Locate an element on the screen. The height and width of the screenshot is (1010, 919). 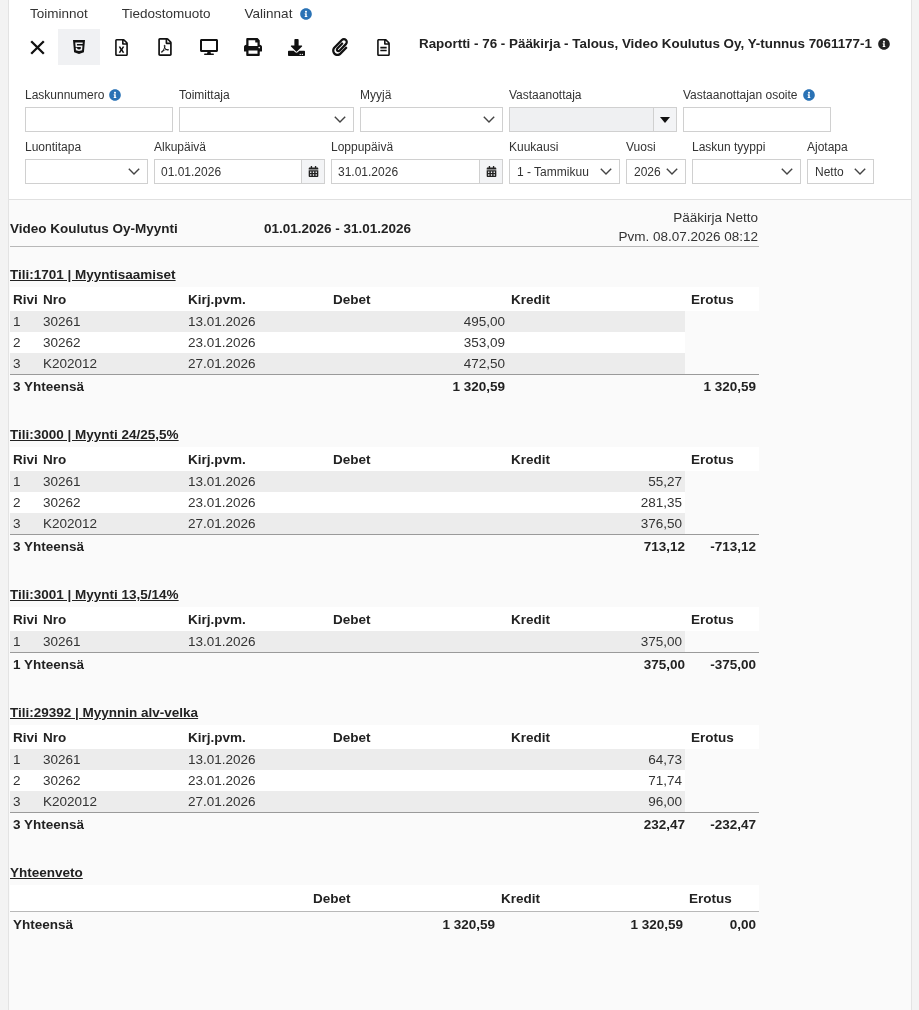
date-cell-text: 23.01.2026 is located at coordinates (222, 780).